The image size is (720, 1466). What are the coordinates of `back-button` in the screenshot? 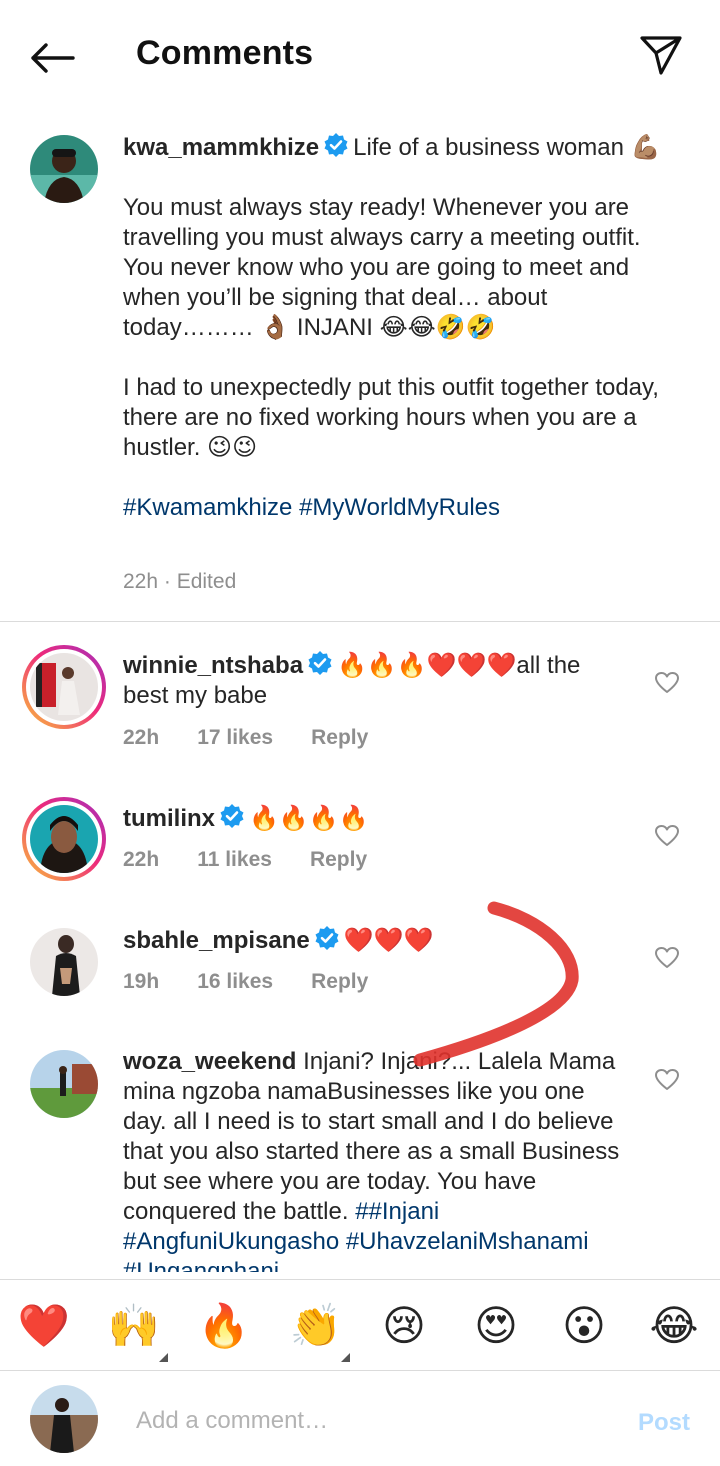 It's located at (52, 58).